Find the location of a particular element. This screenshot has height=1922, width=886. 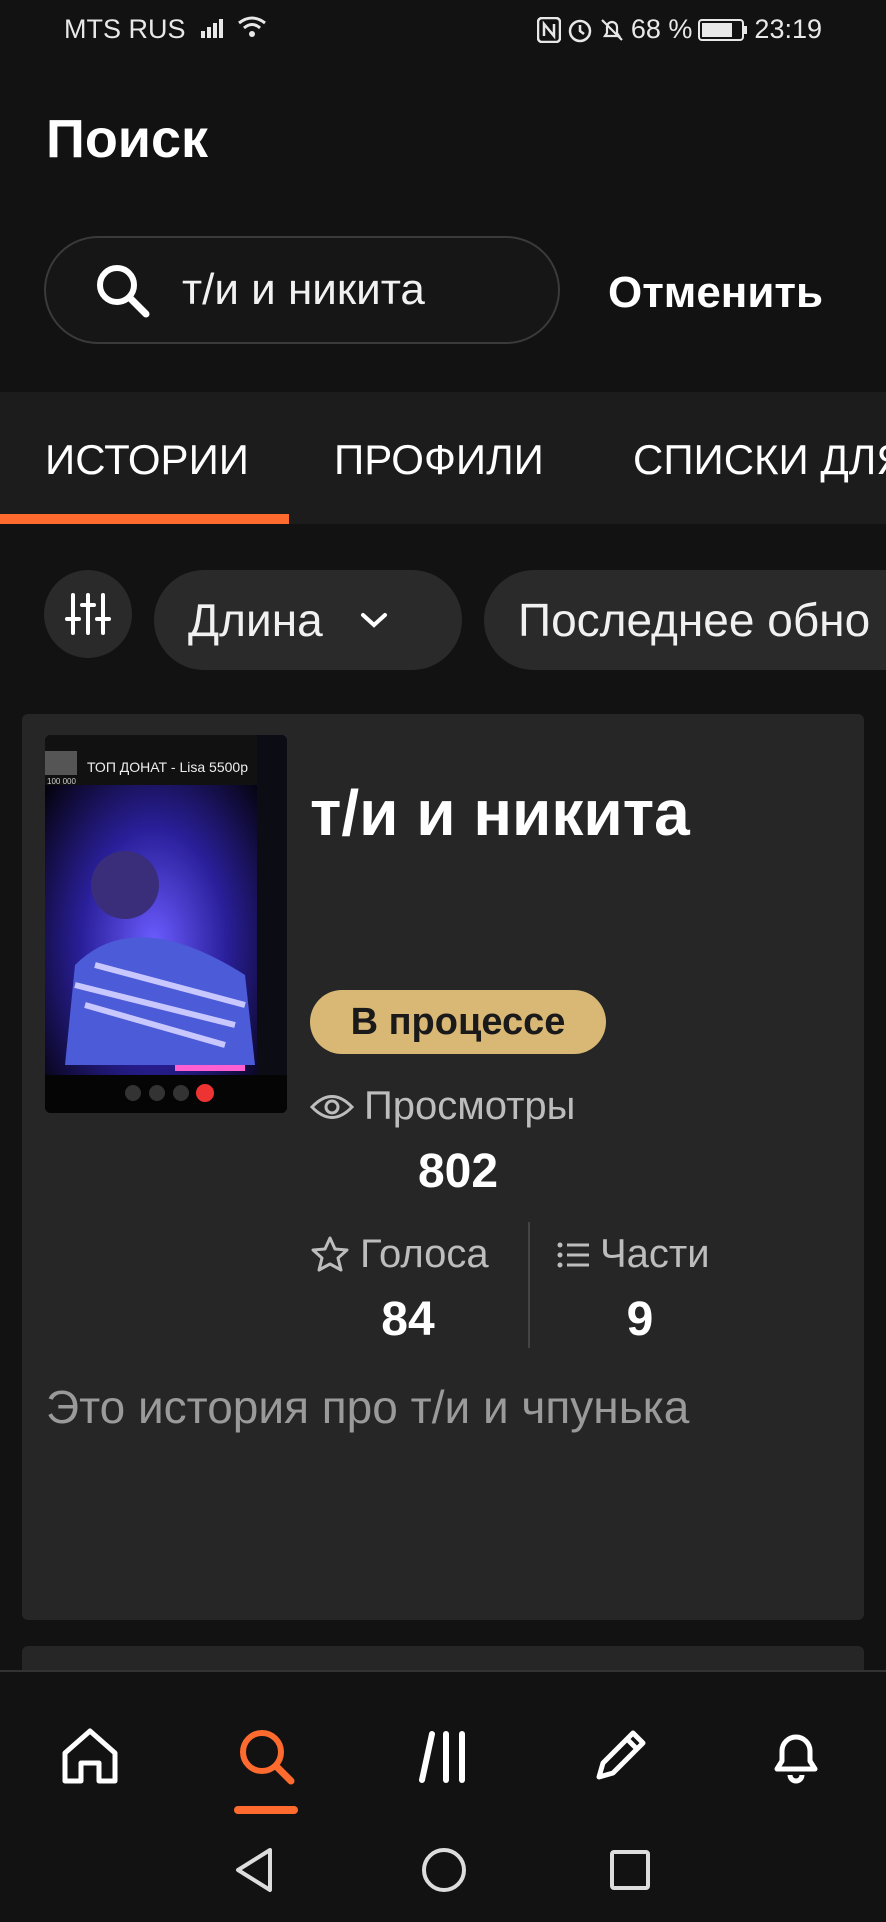

nav-library is located at coordinates (444, 1756).